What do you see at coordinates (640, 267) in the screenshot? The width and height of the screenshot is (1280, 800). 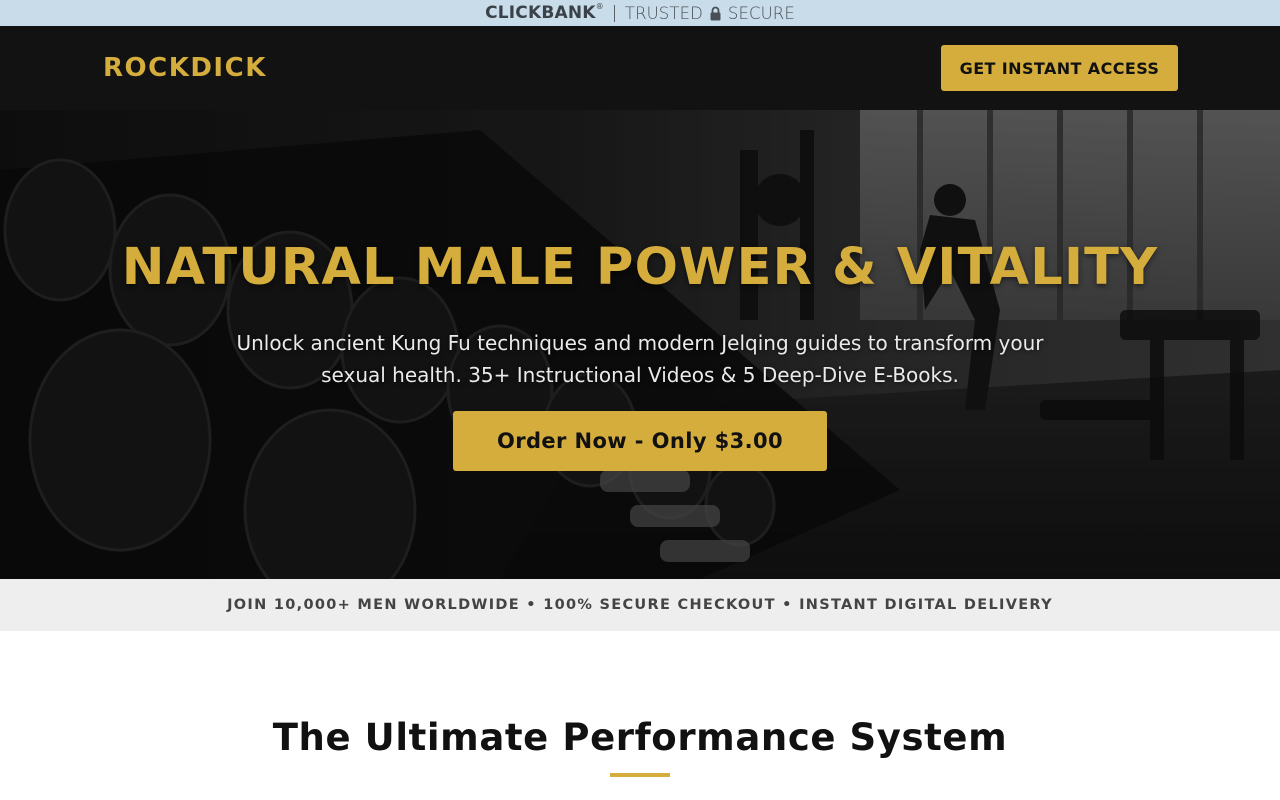 I see `hero-title: NATURAL MALE POWER & VITALITY` at bounding box center [640, 267].